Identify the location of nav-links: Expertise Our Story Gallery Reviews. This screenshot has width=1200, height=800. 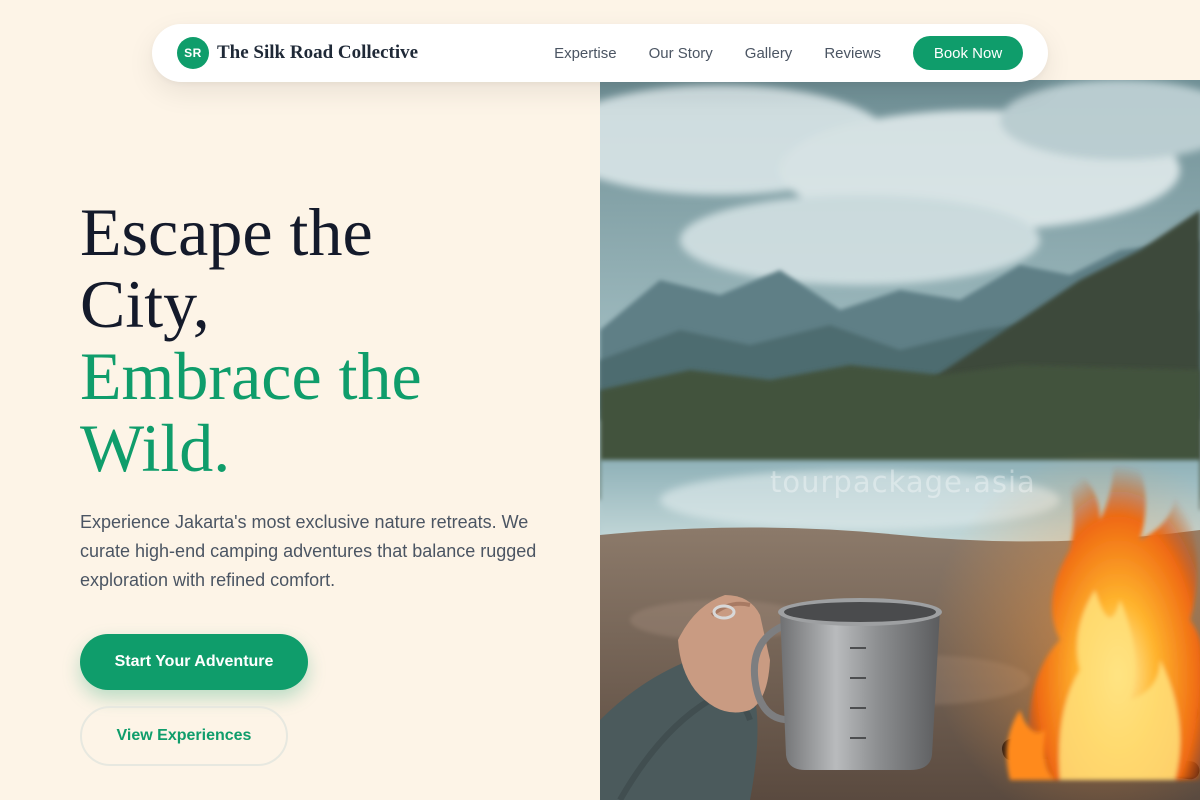
(717, 53).